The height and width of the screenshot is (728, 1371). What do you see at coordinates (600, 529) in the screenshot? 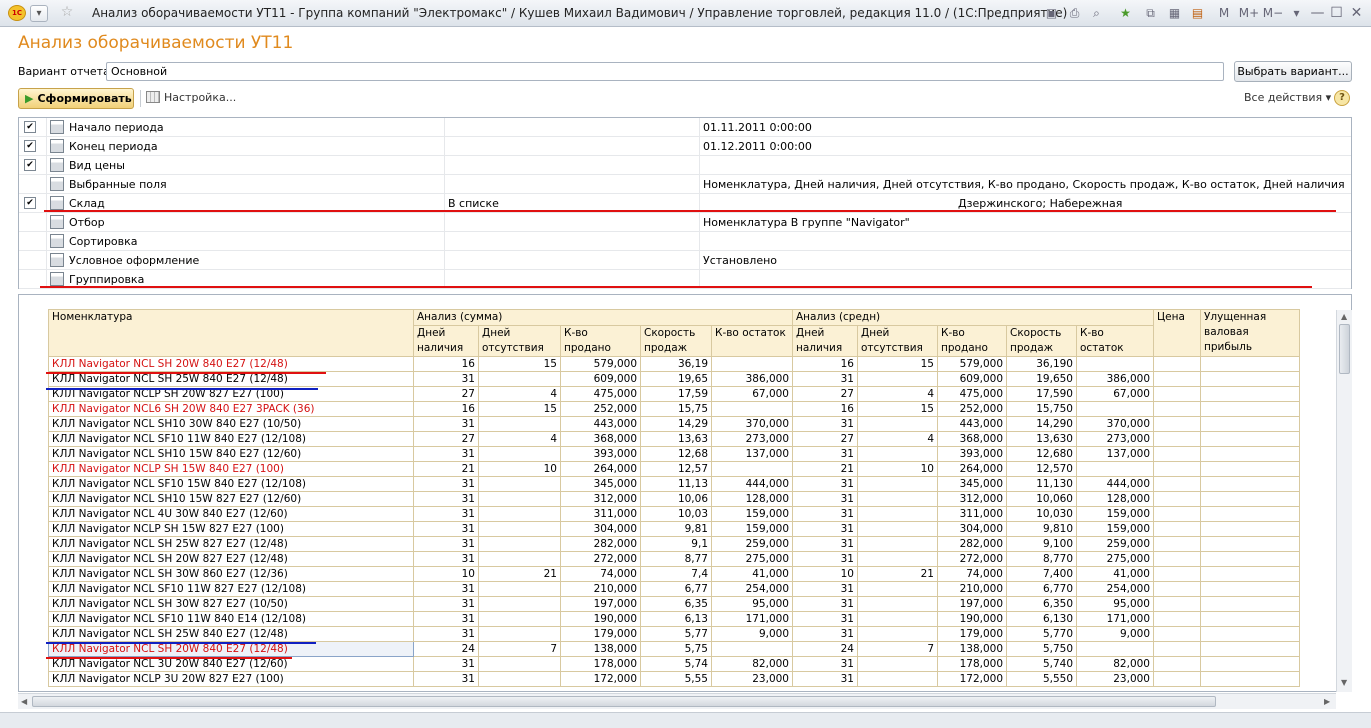
I see `cell-s1: 304,000` at bounding box center [600, 529].